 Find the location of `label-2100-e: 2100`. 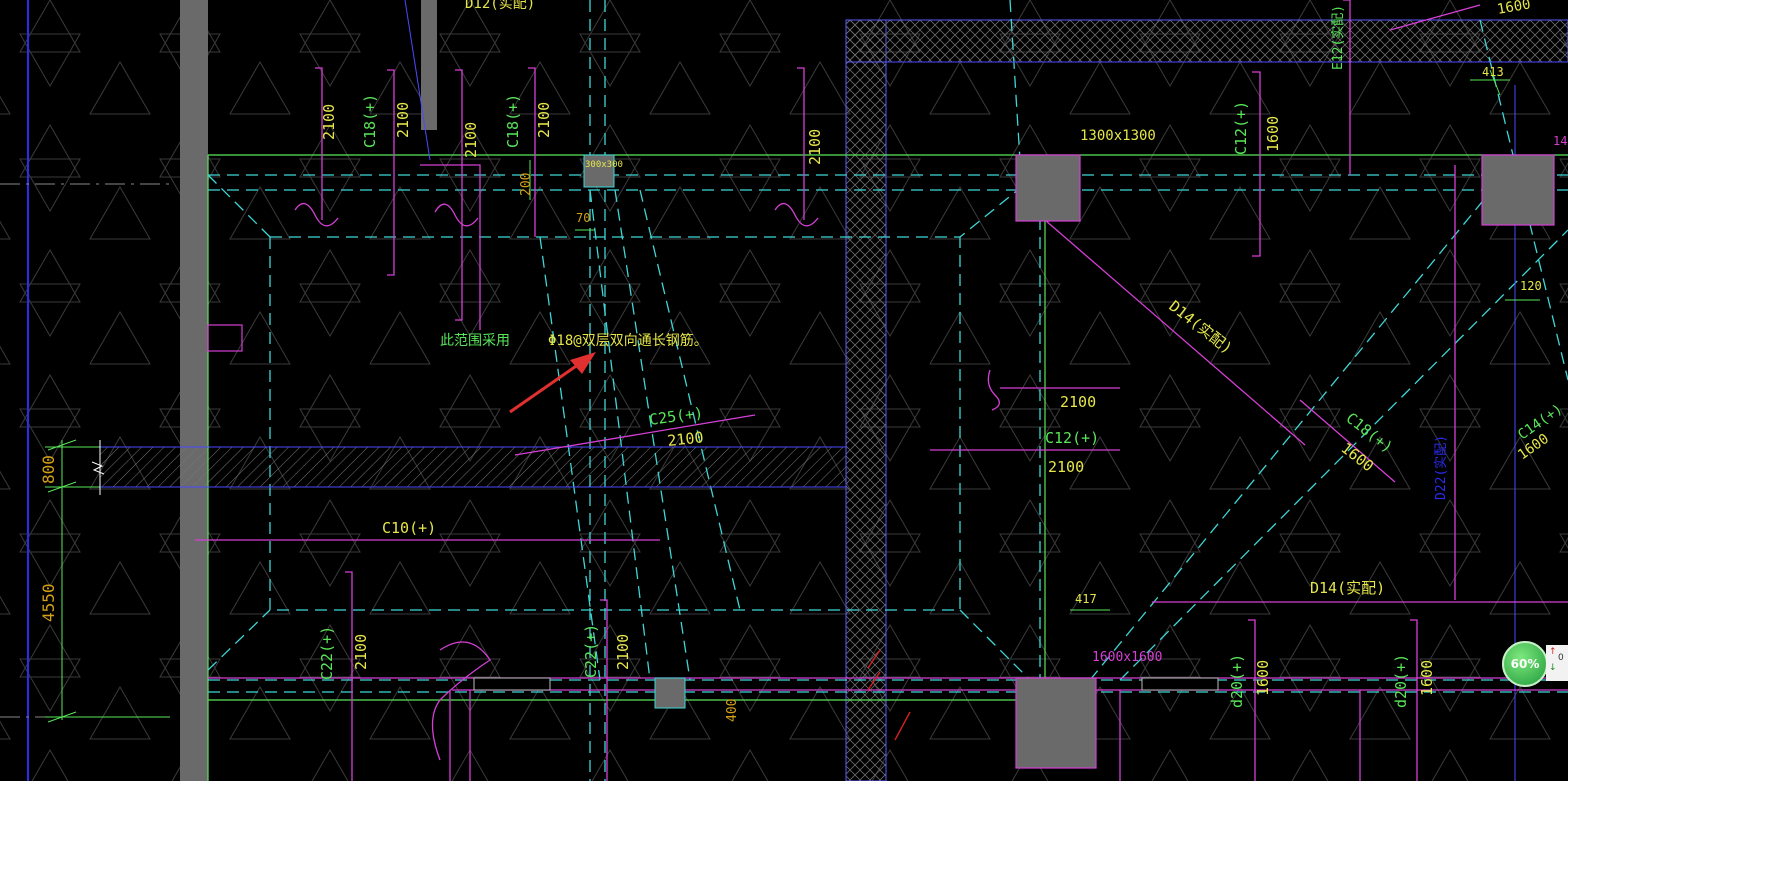

label-2100-e: 2100 is located at coordinates (815, 147).